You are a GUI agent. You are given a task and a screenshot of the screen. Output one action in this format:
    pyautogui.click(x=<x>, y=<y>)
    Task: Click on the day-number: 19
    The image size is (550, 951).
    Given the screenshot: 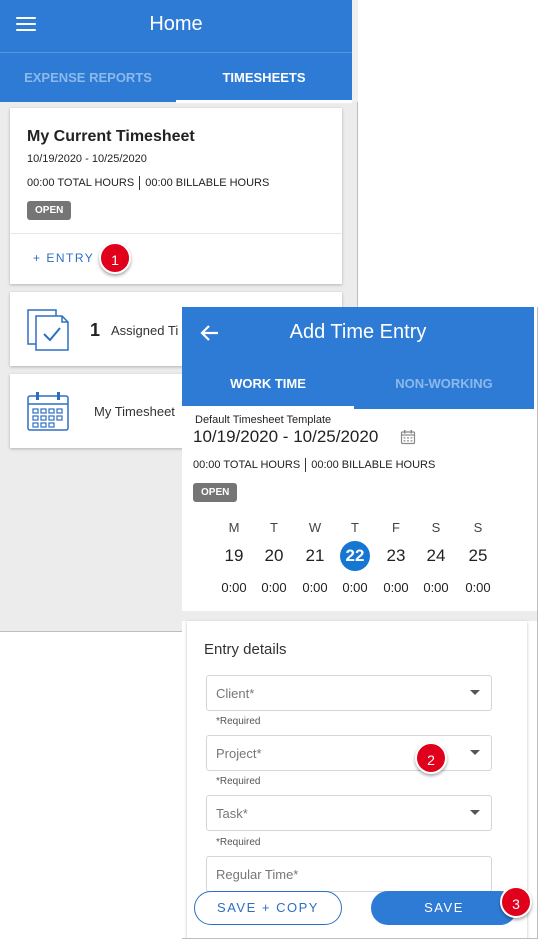 What is the action you would take?
    pyautogui.click(x=234, y=556)
    